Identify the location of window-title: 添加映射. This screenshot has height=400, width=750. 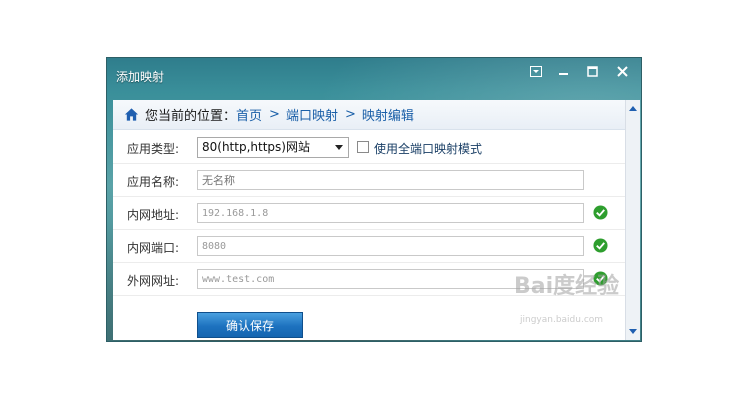
(140, 77).